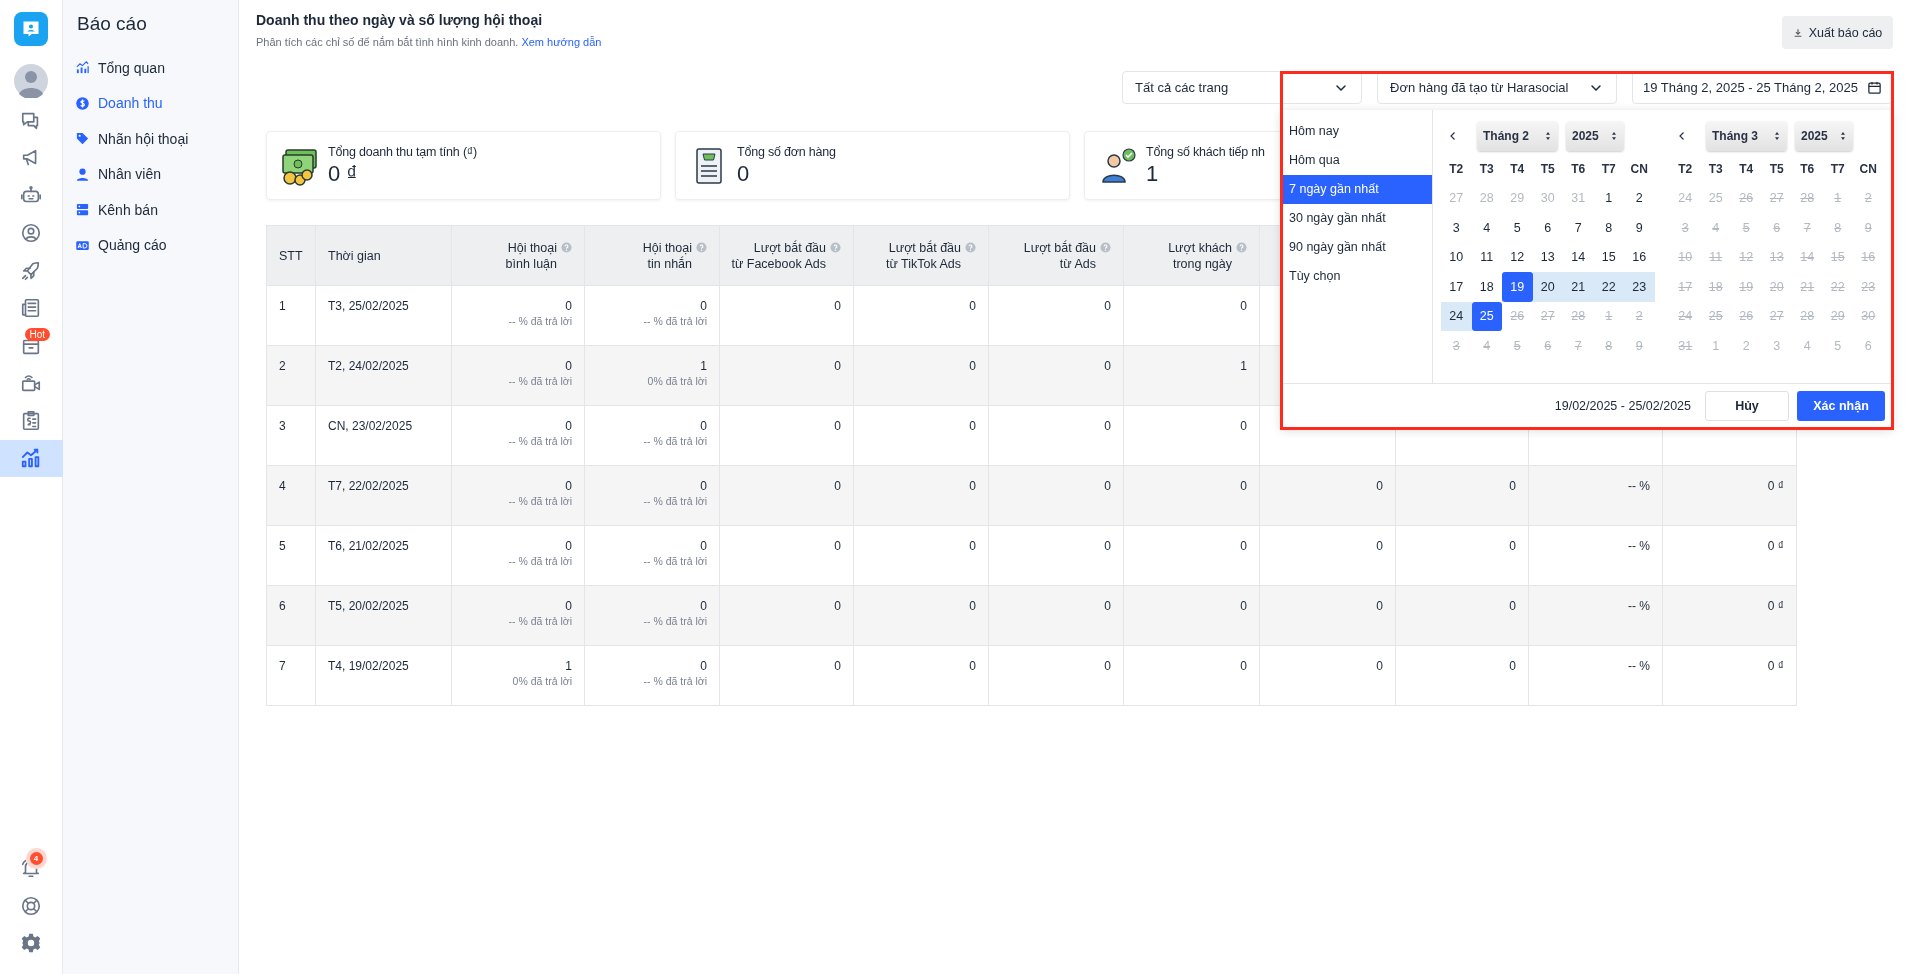 Image resolution: width=1920 pixels, height=974 pixels. I want to click on preset-option: 90 ngày gần nhất, so click(1356, 247).